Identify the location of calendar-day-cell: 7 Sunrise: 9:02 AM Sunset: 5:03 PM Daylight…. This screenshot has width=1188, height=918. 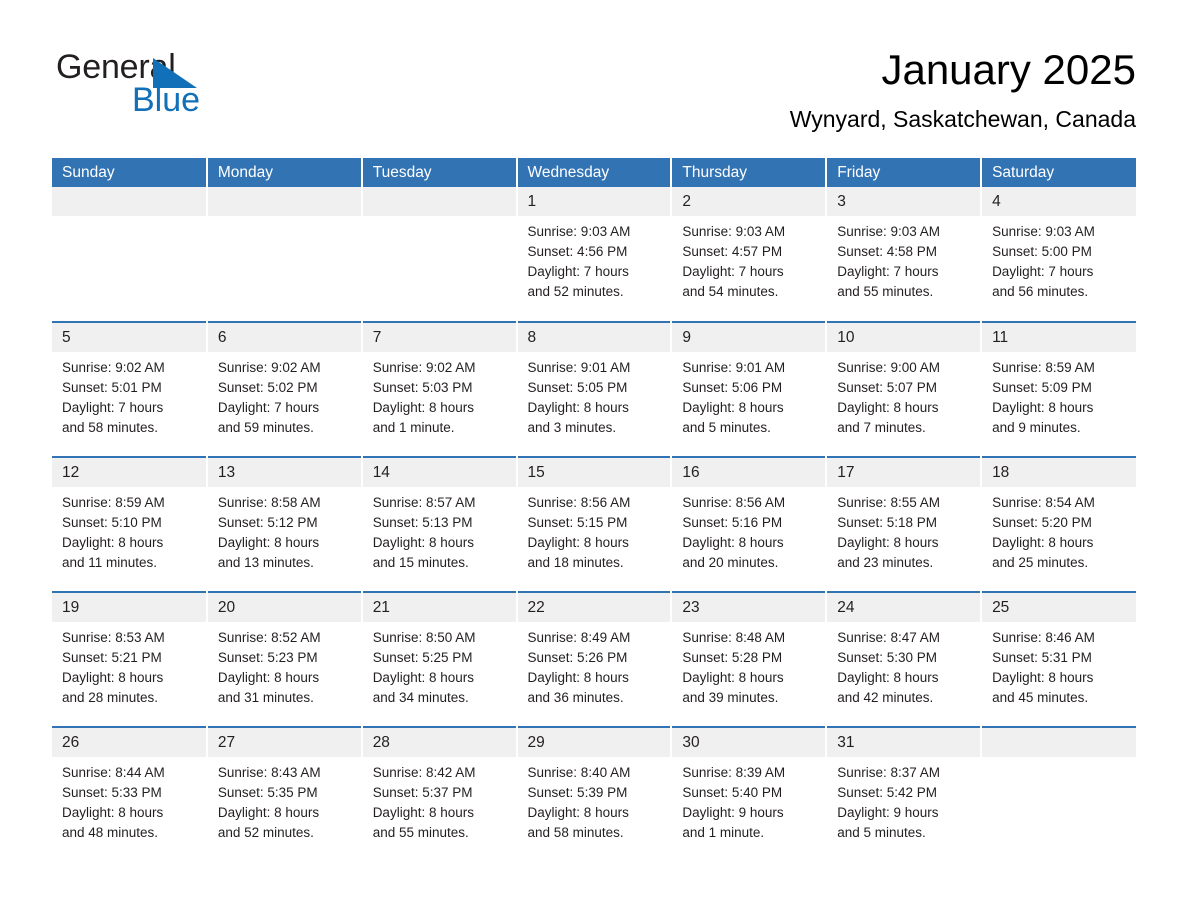
(439, 389).